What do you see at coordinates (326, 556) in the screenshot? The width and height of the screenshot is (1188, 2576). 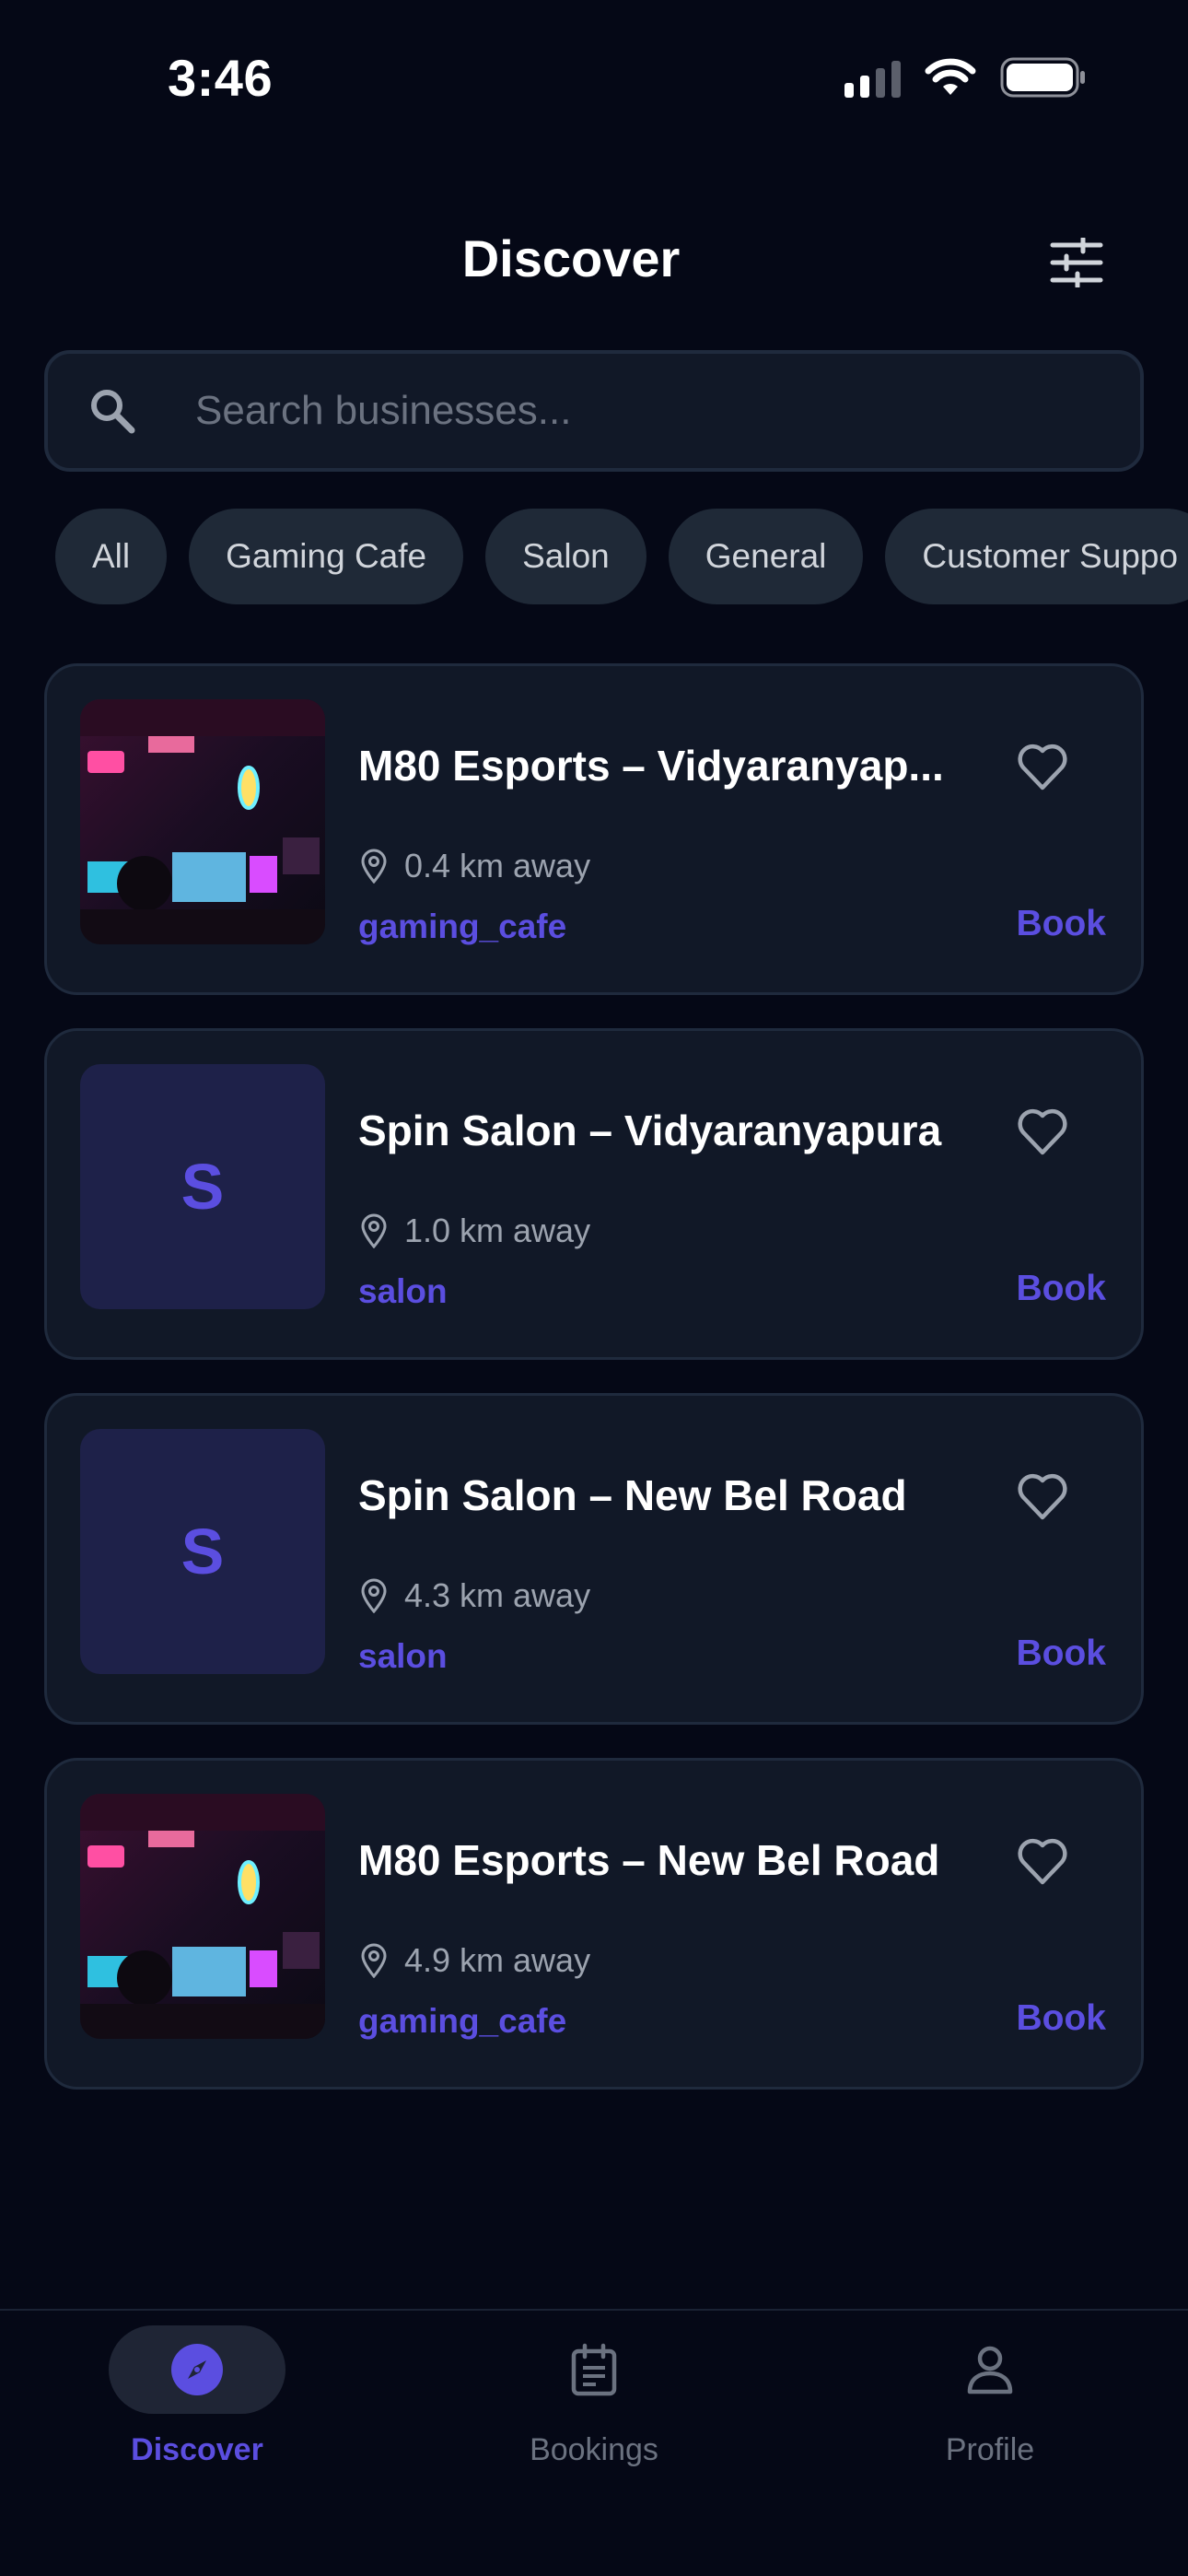 I see `chip-gaming-cafe: Gaming Cafe` at bounding box center [326, 556].